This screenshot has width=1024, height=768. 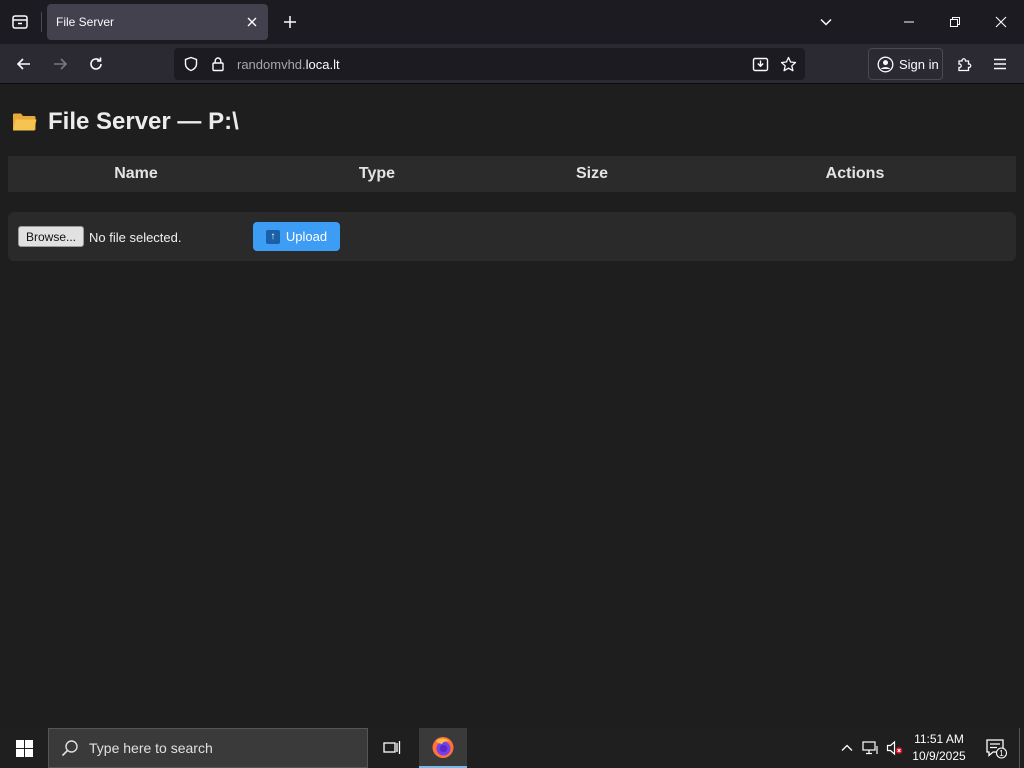 I want to click on restore-button, so click(x=955, y=22).